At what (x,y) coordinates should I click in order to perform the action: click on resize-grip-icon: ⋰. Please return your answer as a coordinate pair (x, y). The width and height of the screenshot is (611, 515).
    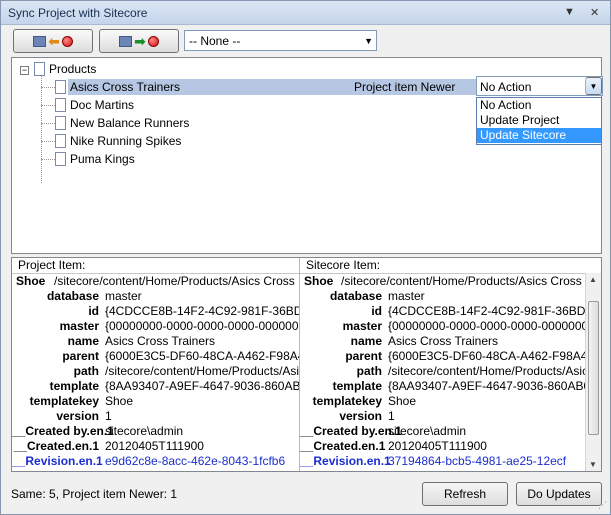
    Looking at the image, I should click on (602, 505).